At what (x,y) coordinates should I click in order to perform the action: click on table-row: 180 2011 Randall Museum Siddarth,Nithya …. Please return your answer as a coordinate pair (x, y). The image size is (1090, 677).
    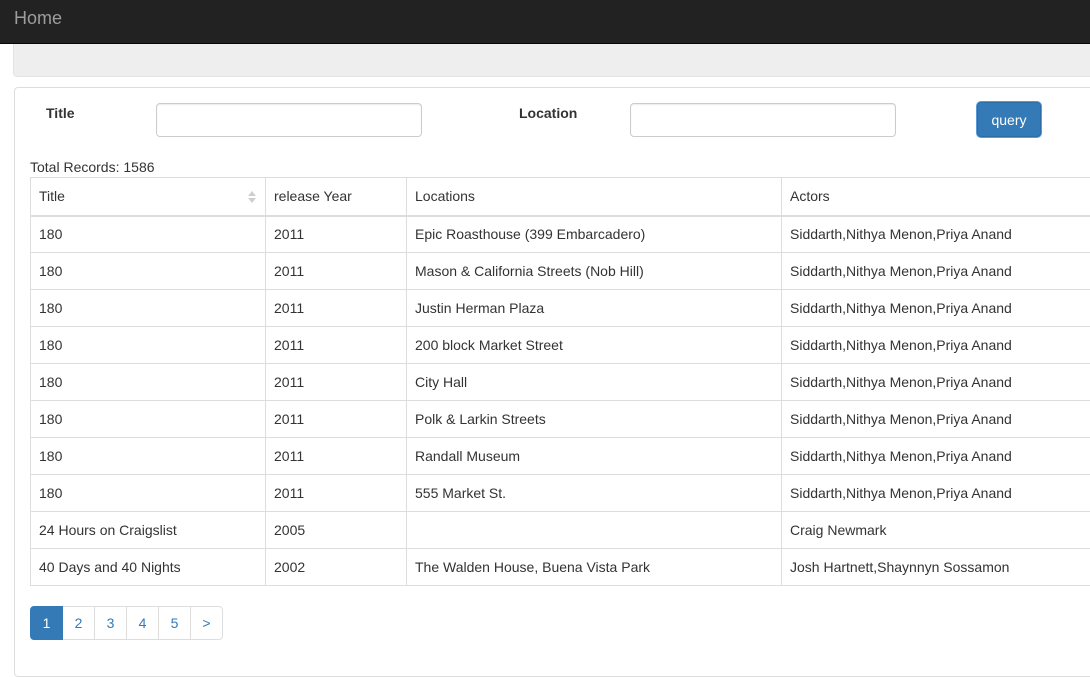
    Looking at the image, I should click on (560, 456).